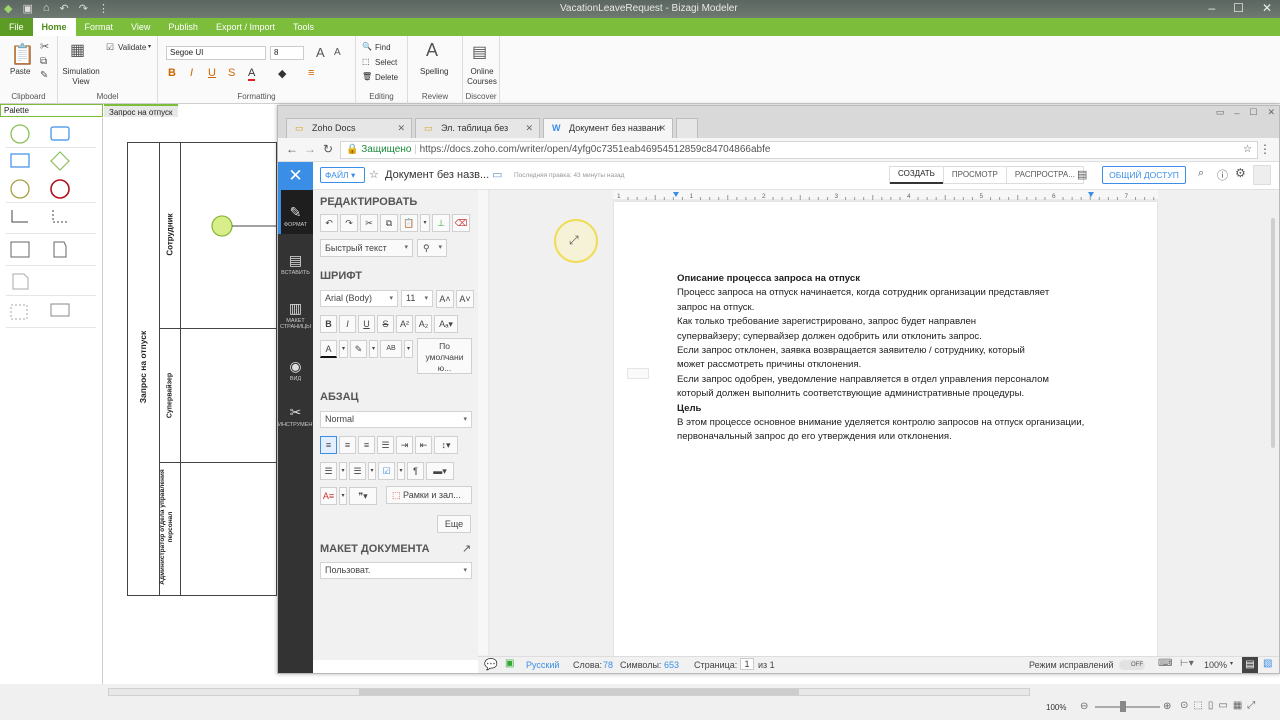  I want to click on online-courses-icon: ▤, so click(479, 52).